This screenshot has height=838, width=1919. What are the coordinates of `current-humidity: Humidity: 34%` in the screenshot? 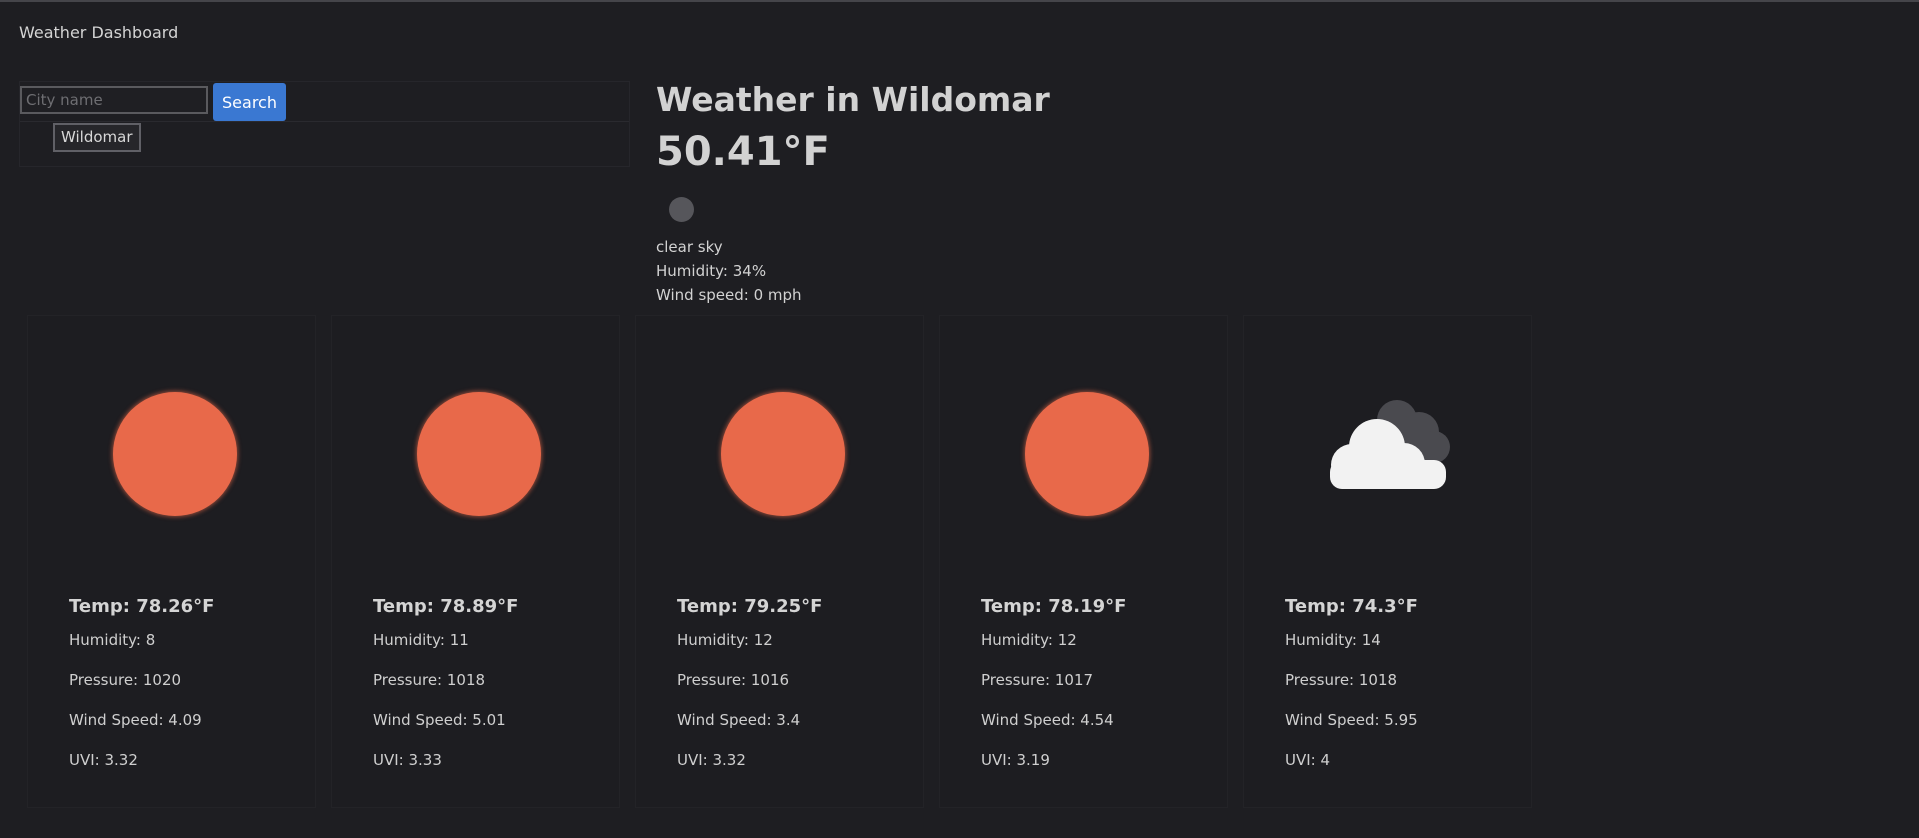 It's located at (711, 271).